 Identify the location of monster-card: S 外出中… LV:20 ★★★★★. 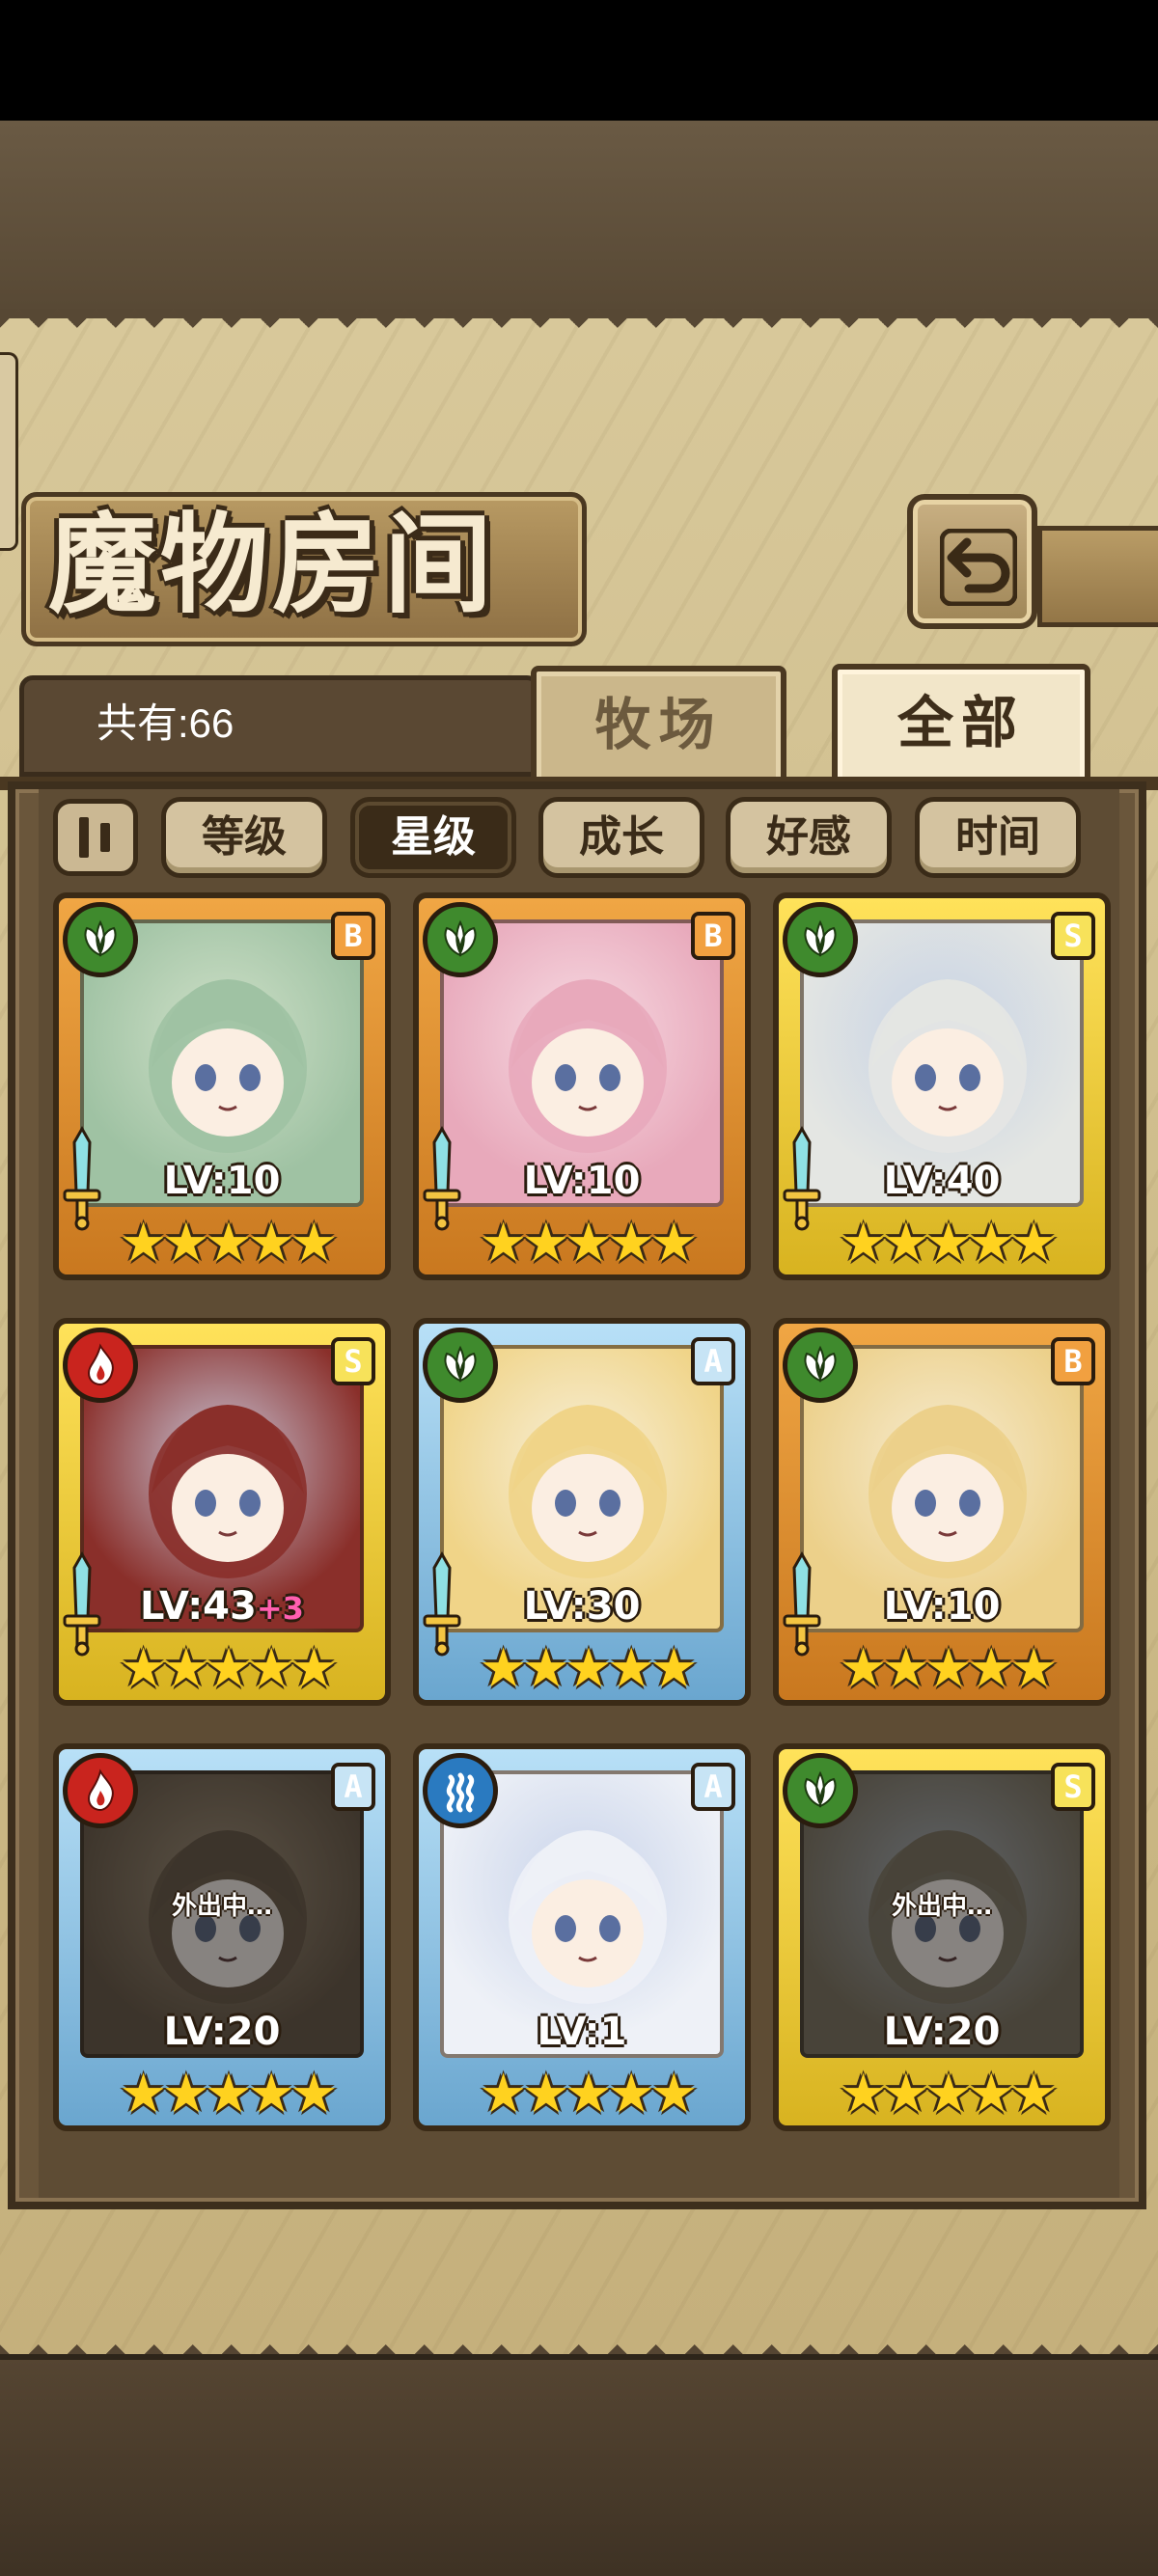
(942, 1937).